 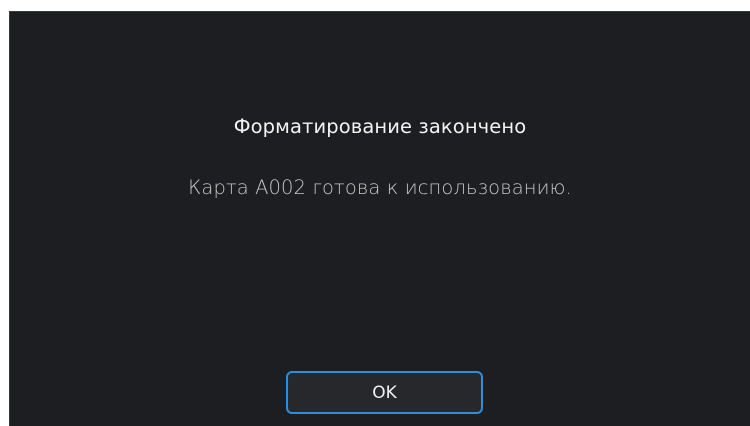 I want to click on dialog-title: Форматирование закончено, so click(x=380, y=126).